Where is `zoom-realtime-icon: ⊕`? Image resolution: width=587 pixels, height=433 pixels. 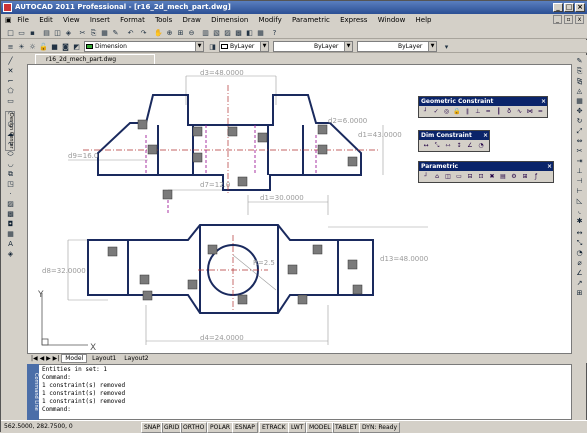
zoom-realtime-icon: ⊕ is located at coordinates (169, 32).